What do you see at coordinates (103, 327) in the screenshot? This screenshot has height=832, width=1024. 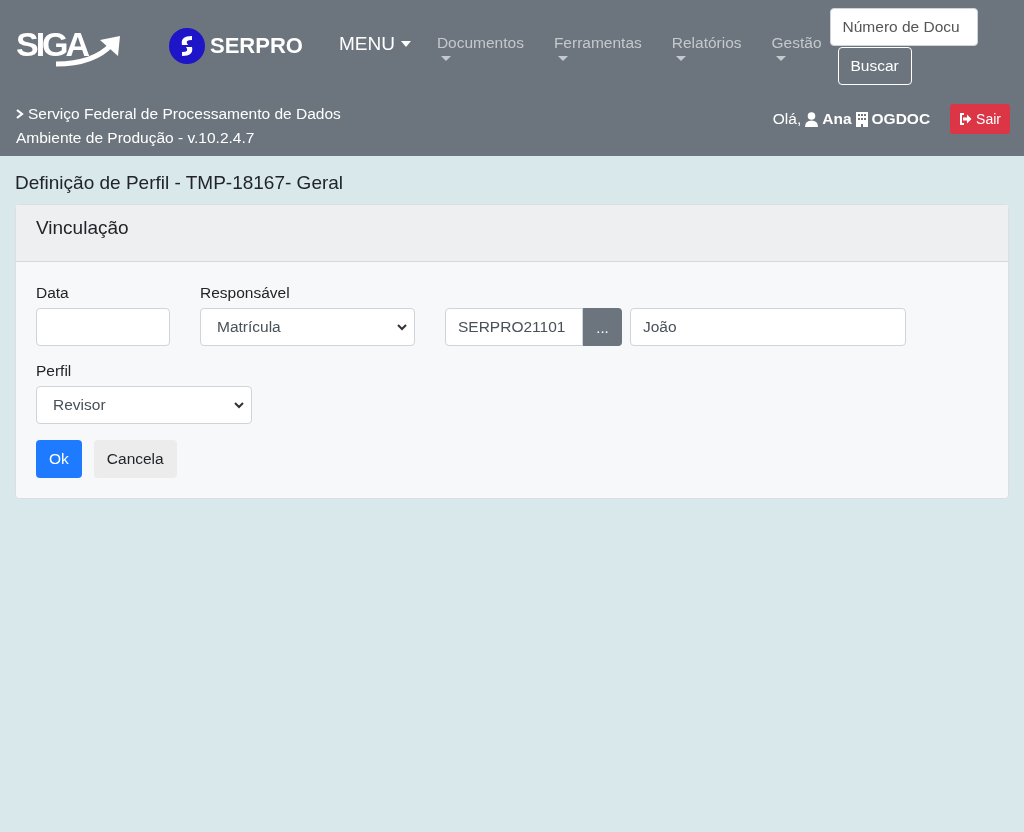 I see `date-field` at bounding box center [103, 327].